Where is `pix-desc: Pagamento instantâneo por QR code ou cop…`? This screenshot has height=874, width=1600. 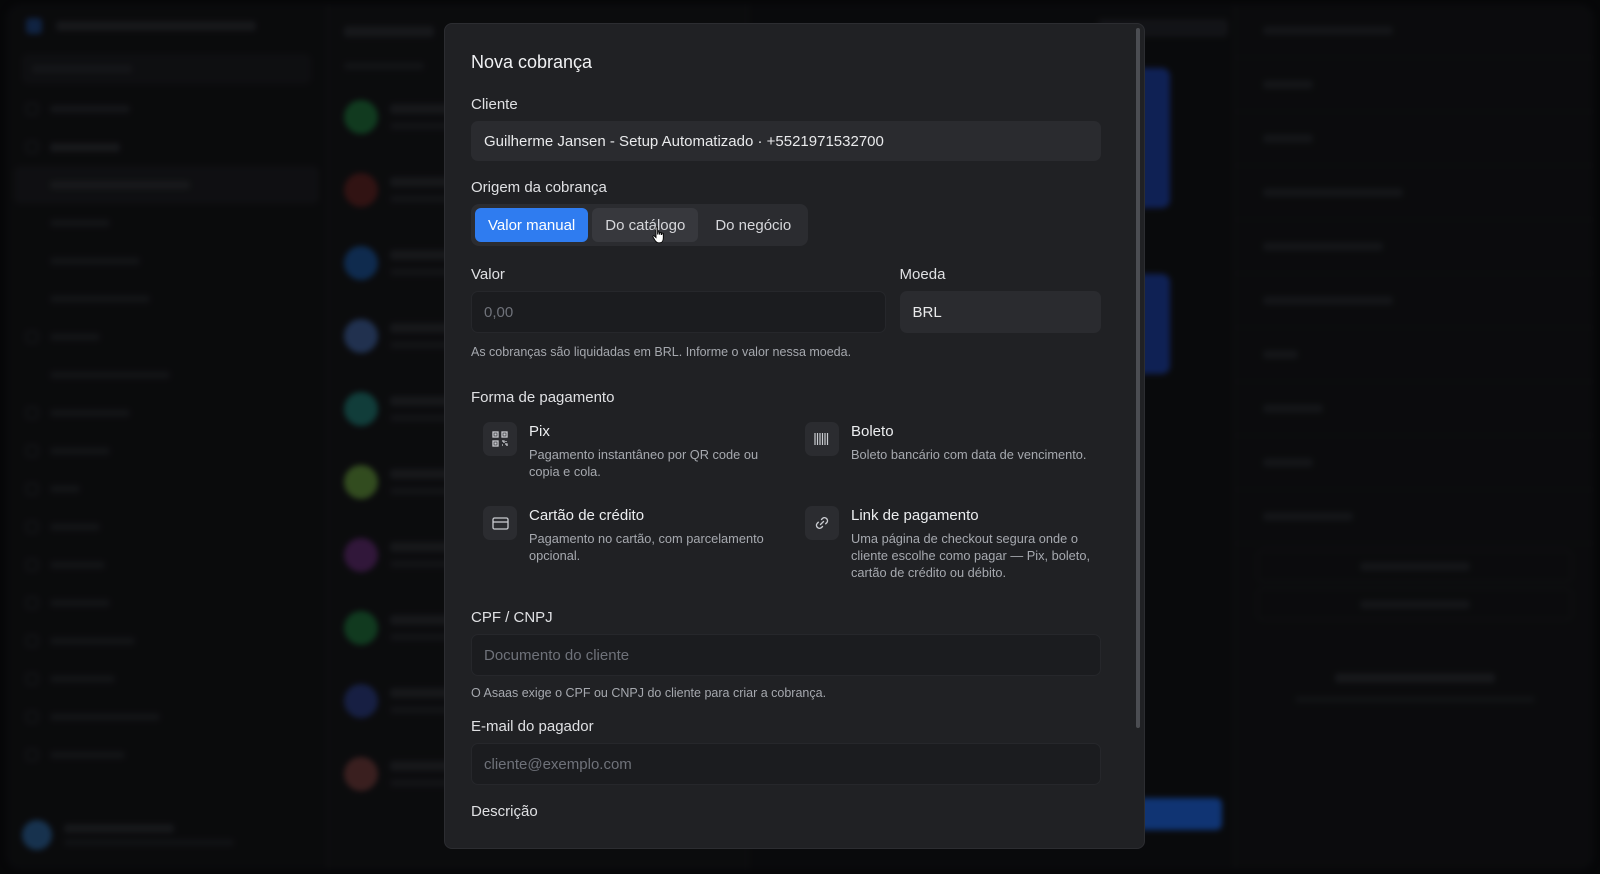 pix-desc: Pagamento instantâneo por QR code ou cop… is located at coordinates (644, 463).